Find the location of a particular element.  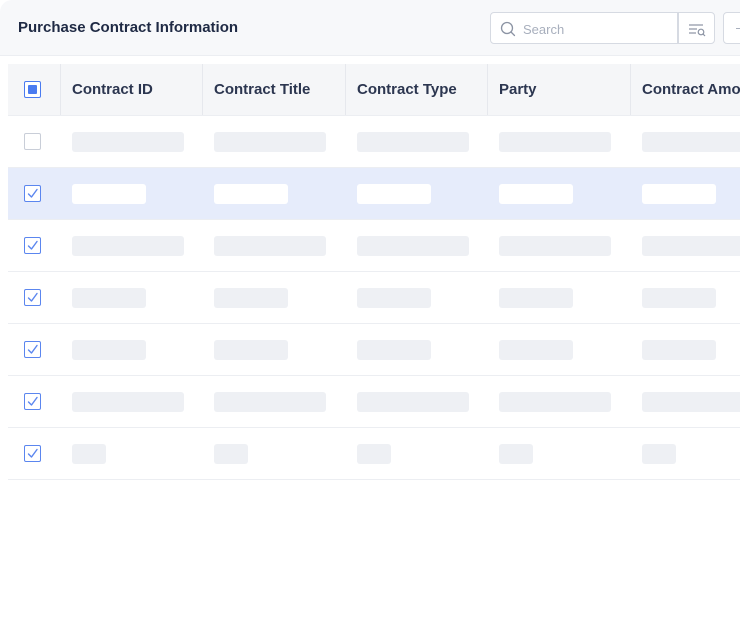

select-all-cell is located at coordinates (34, 89).